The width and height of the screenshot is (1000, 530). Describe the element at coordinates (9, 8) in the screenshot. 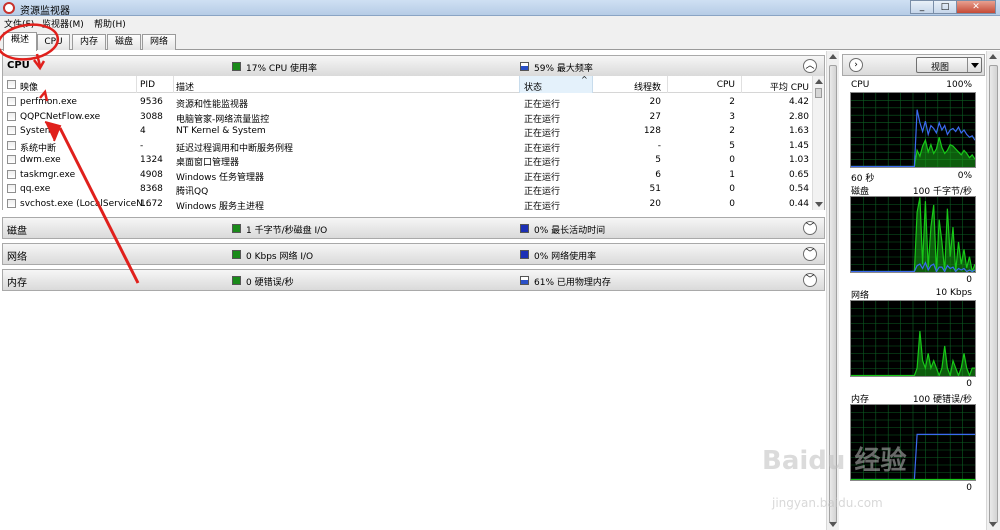

I see `resource-monitor-icon` at that location.